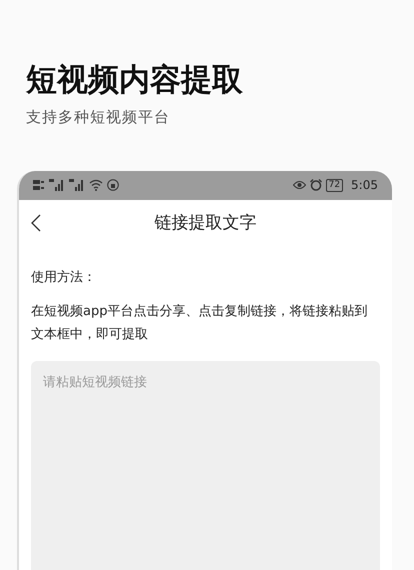 The width and height of the screenshot is (414, 570). I want to click on usage-label: 使用方法：, so click(64, 277).